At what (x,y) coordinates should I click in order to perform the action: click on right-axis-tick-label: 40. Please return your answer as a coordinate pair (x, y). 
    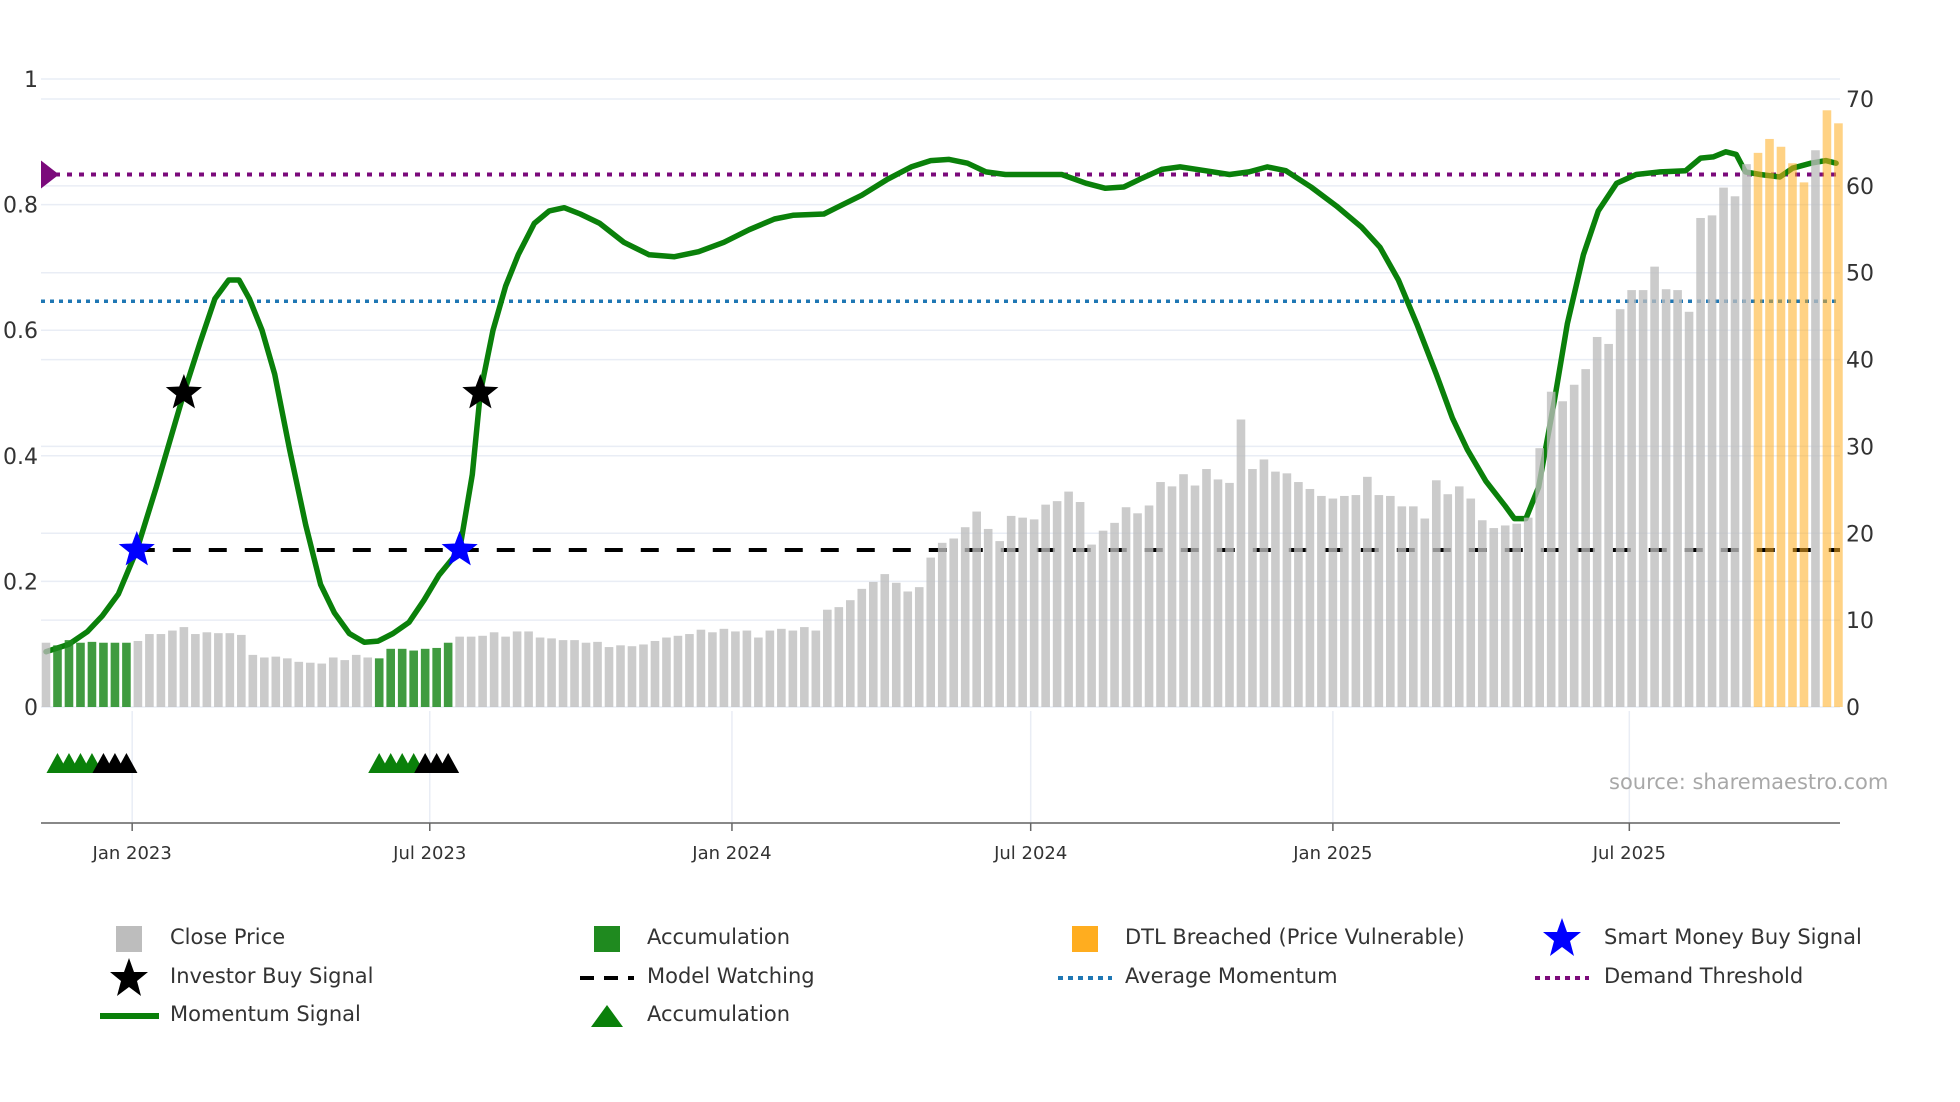
    Looking at the image, I should click on (1860, 361).